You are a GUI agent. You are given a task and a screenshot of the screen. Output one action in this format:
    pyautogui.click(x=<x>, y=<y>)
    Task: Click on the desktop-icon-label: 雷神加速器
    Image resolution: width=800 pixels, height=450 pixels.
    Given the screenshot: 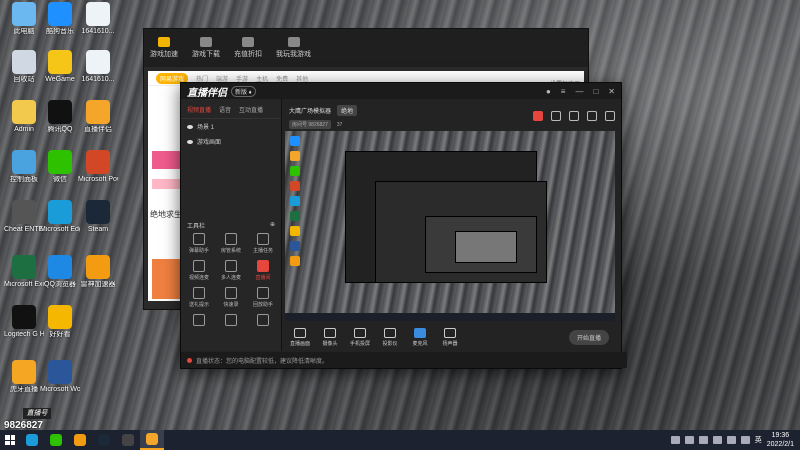 What is the action you would take?
    pyautogui.click(x=98, y=284)
    